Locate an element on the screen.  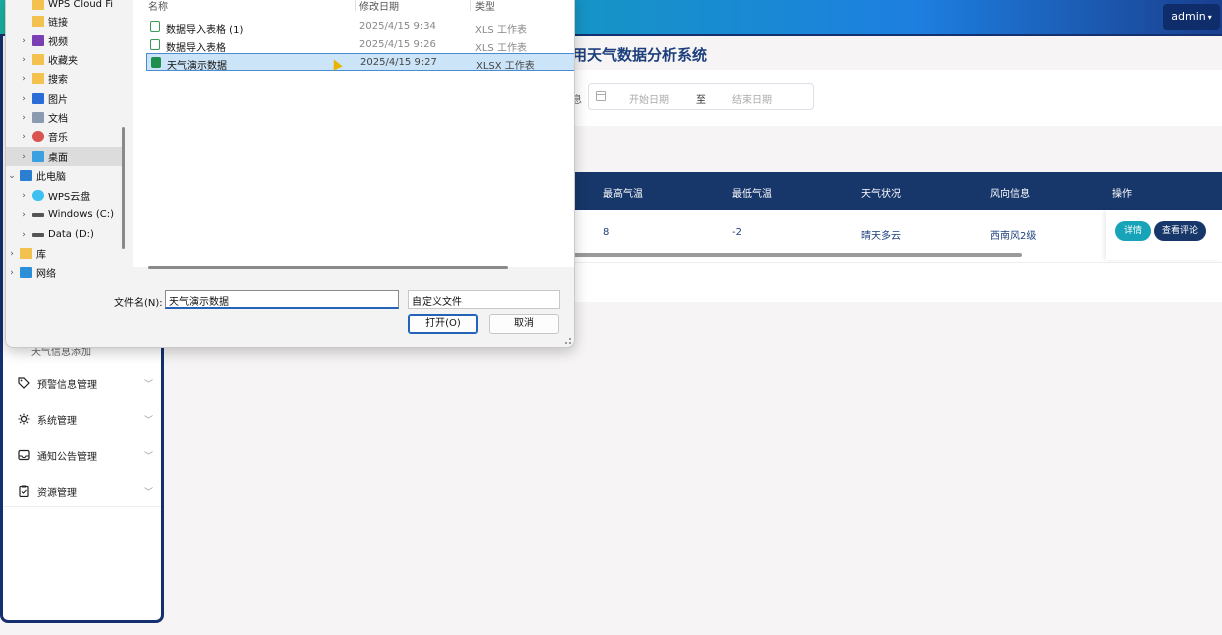
sidebar-item-warning: 预警信息管理 ﹀ is located at coordinates (87, 383).